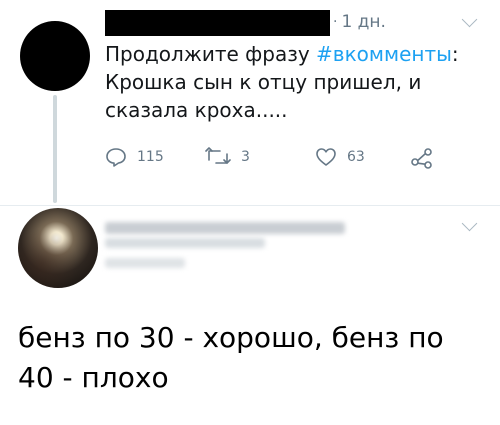 This screenshot has height=425, width=500. I want to click on reply-text: бенз по 30 - хорошо, бенз по 40 - плохо, so click(231, 357).